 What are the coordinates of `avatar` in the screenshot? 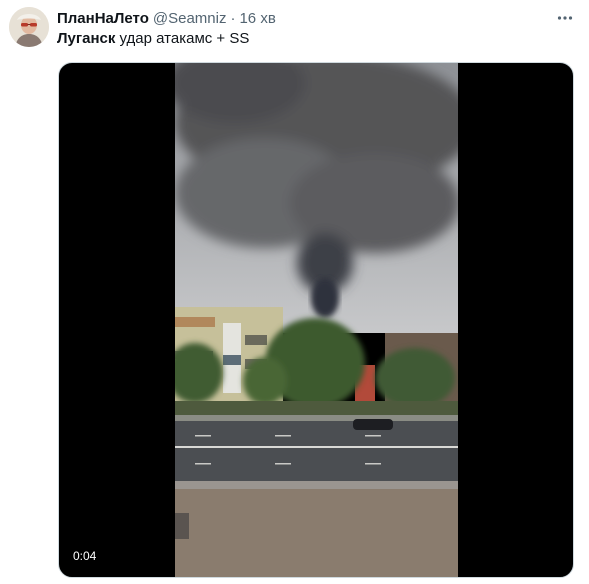 It's located at (29, 27).